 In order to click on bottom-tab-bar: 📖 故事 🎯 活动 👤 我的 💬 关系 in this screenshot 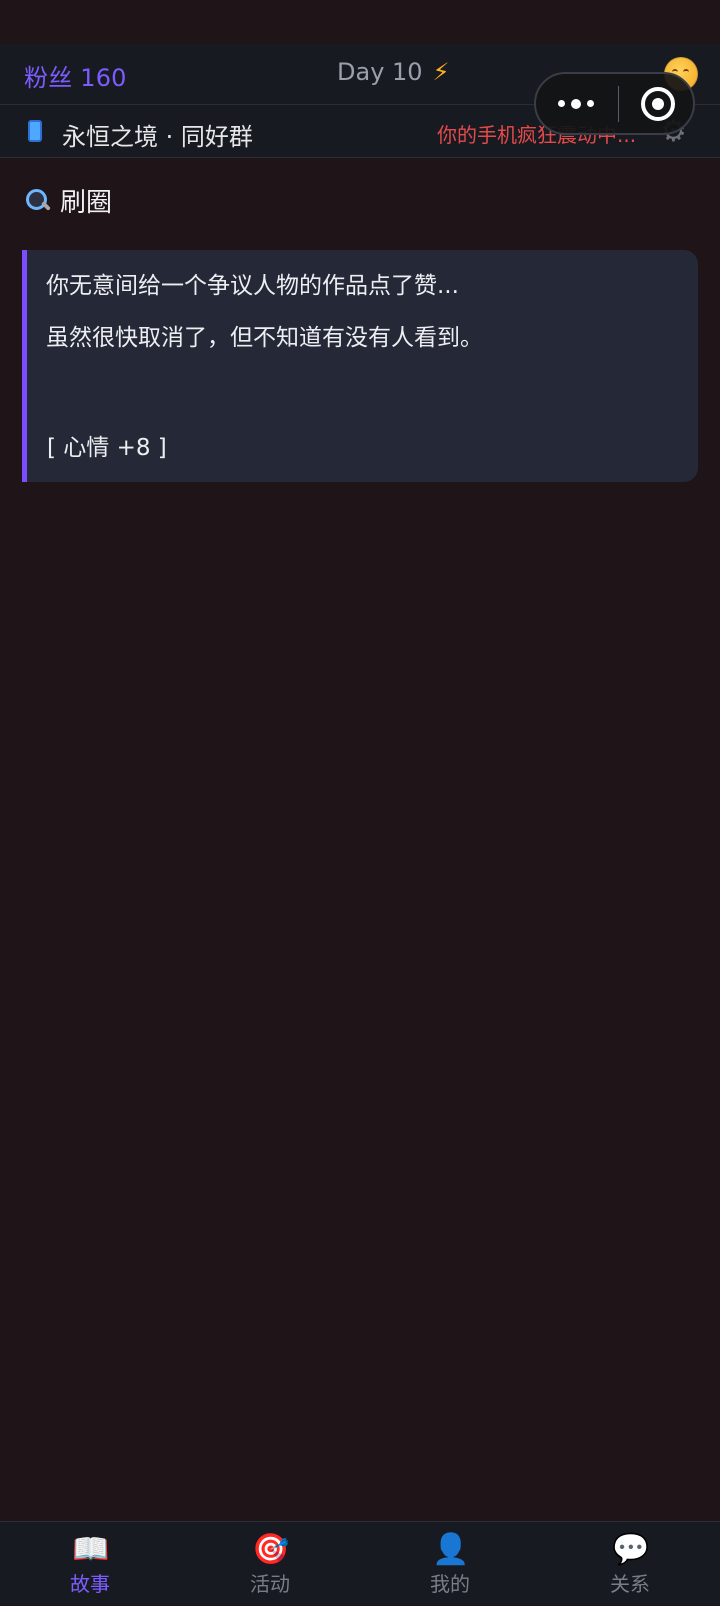, I will do `click(360, 1563)`.